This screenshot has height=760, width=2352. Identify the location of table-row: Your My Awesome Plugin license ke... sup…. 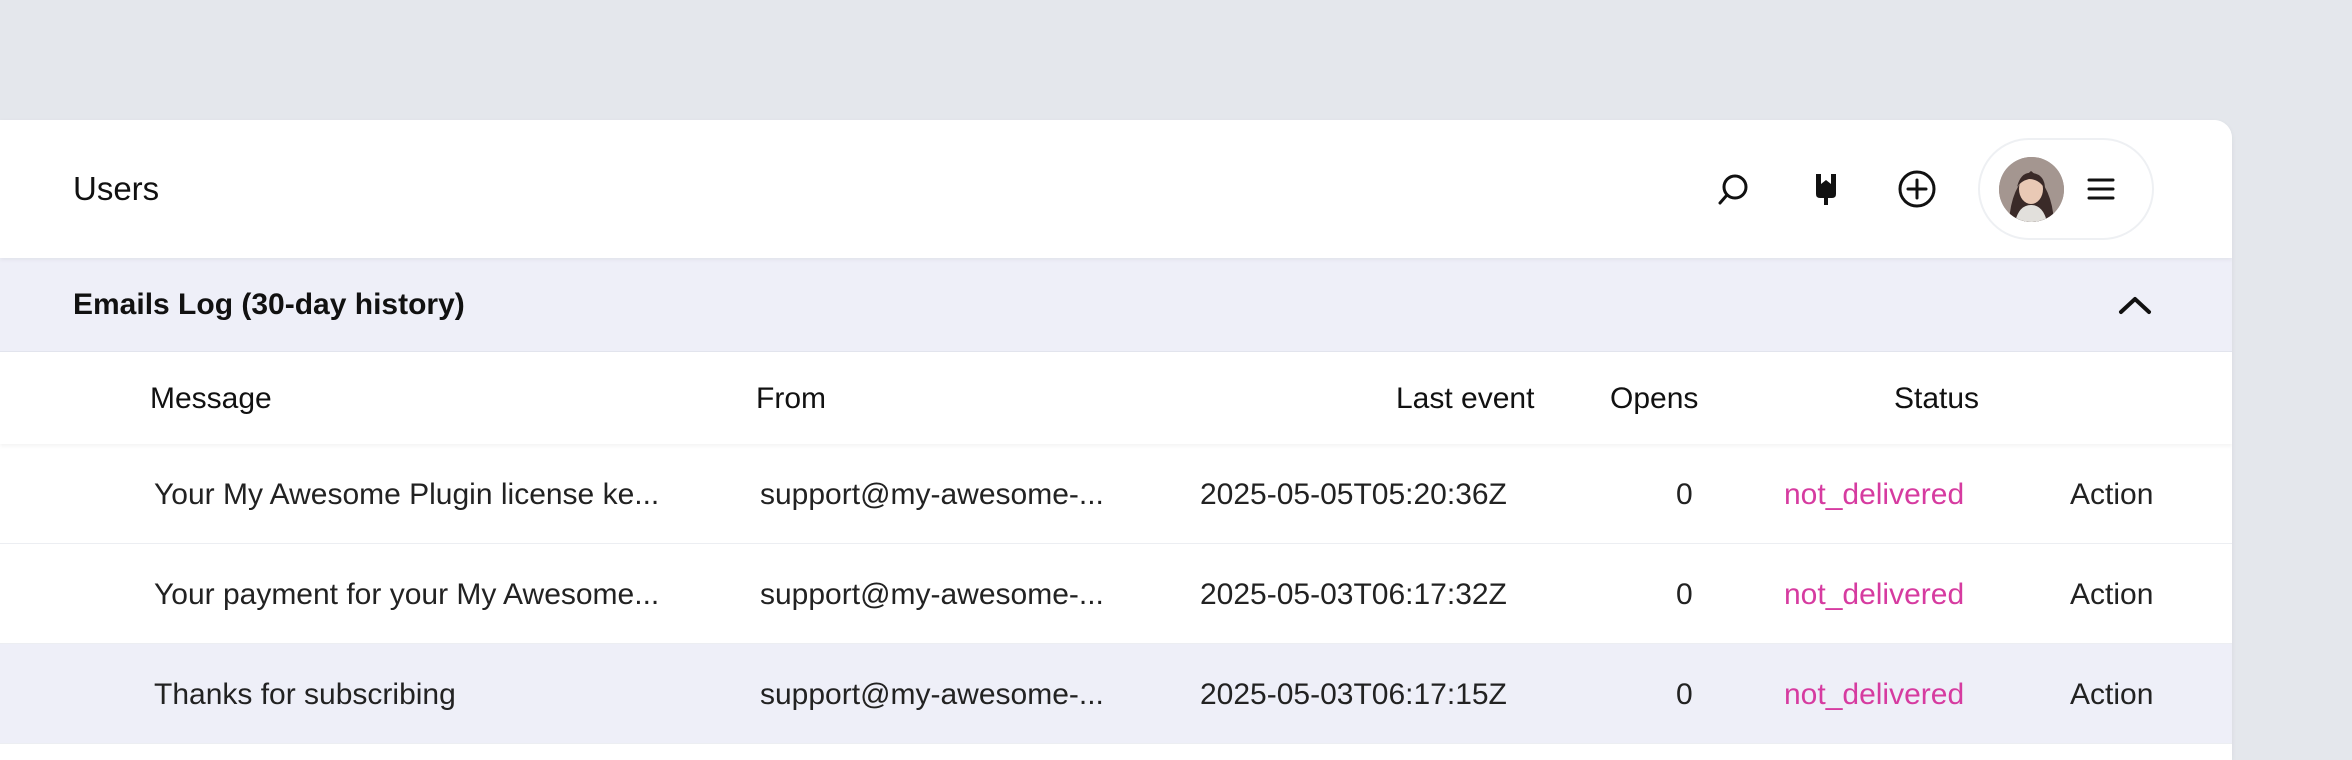
(1116, 494).